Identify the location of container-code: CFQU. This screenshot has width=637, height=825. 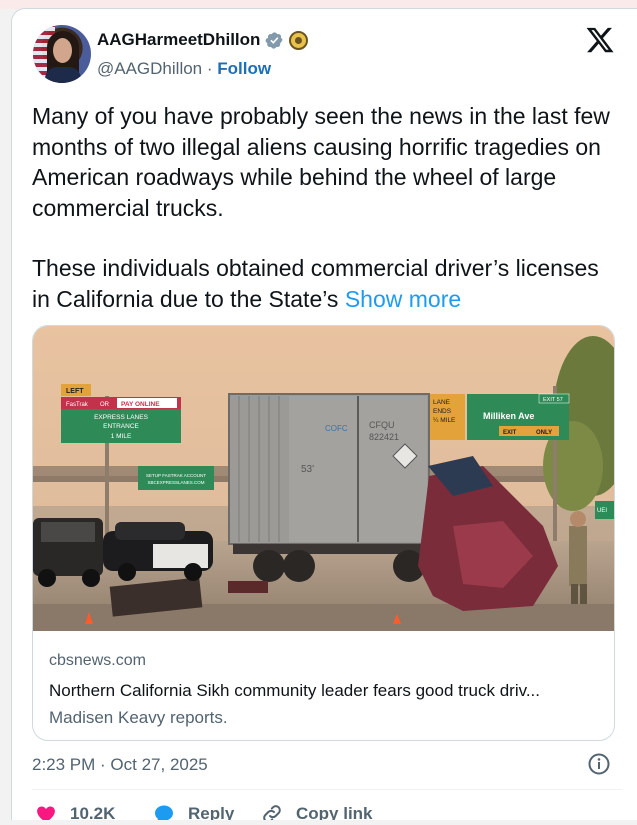
(382, 425).